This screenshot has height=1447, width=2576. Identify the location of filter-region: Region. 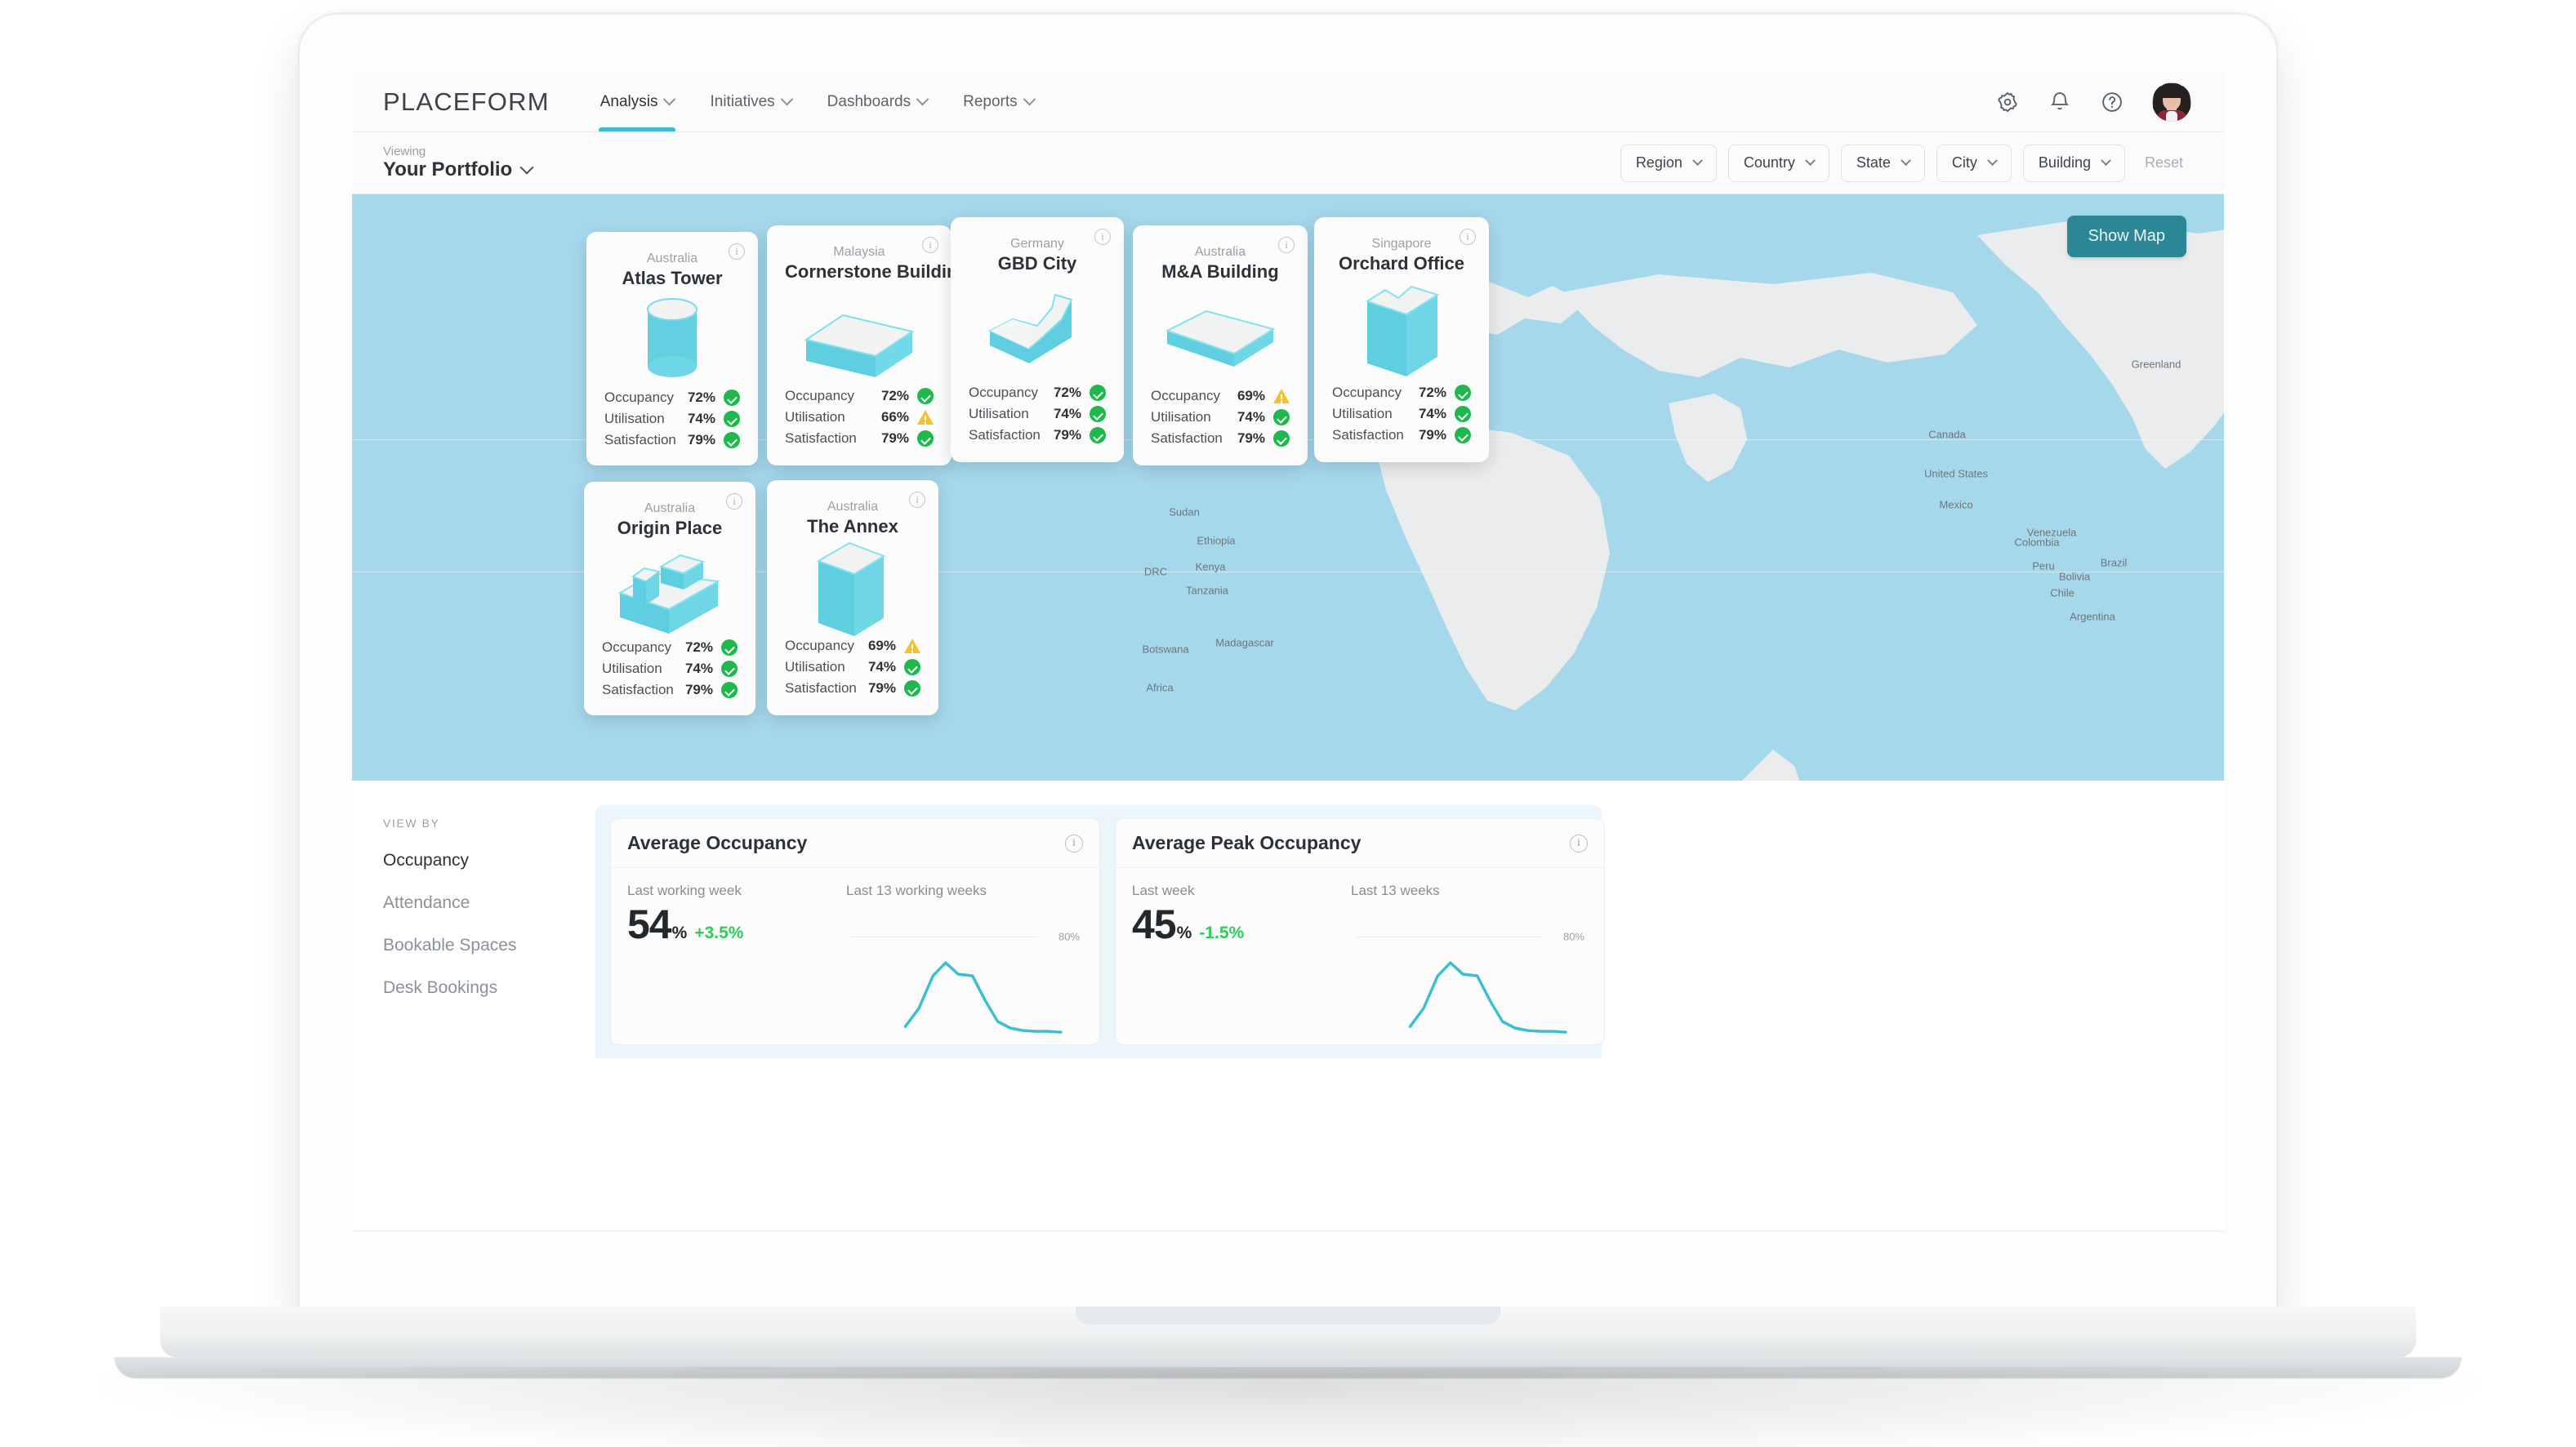
(1668, 163).